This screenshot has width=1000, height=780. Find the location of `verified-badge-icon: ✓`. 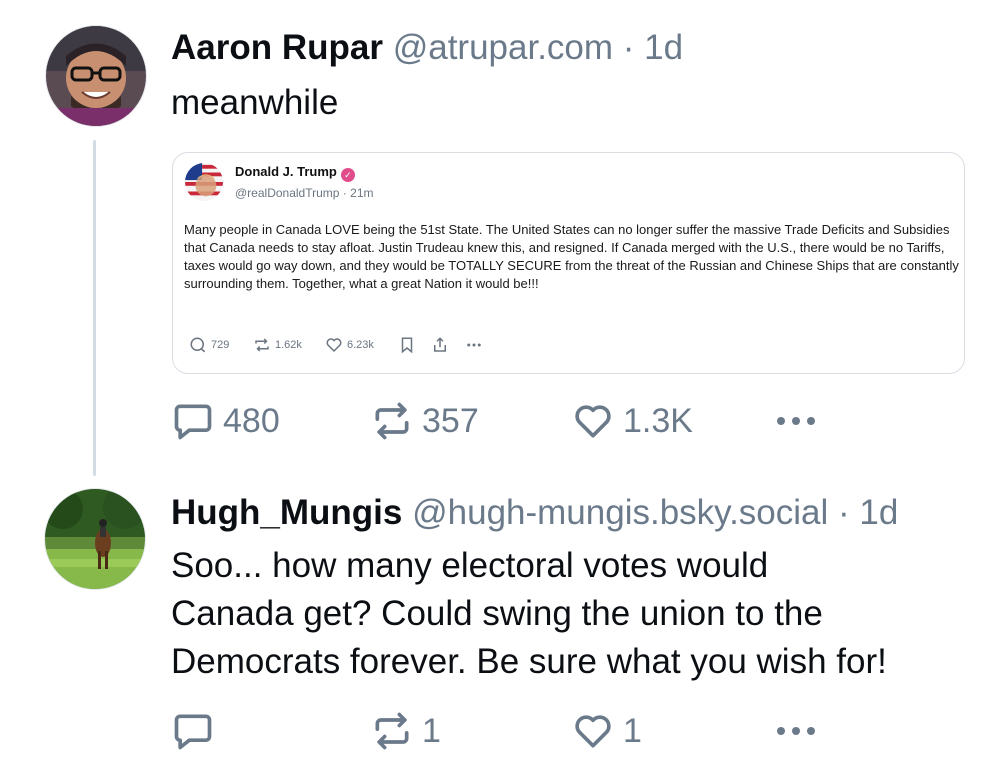

verified-badge-icon: ✓ is located at coordinates (347, 175).